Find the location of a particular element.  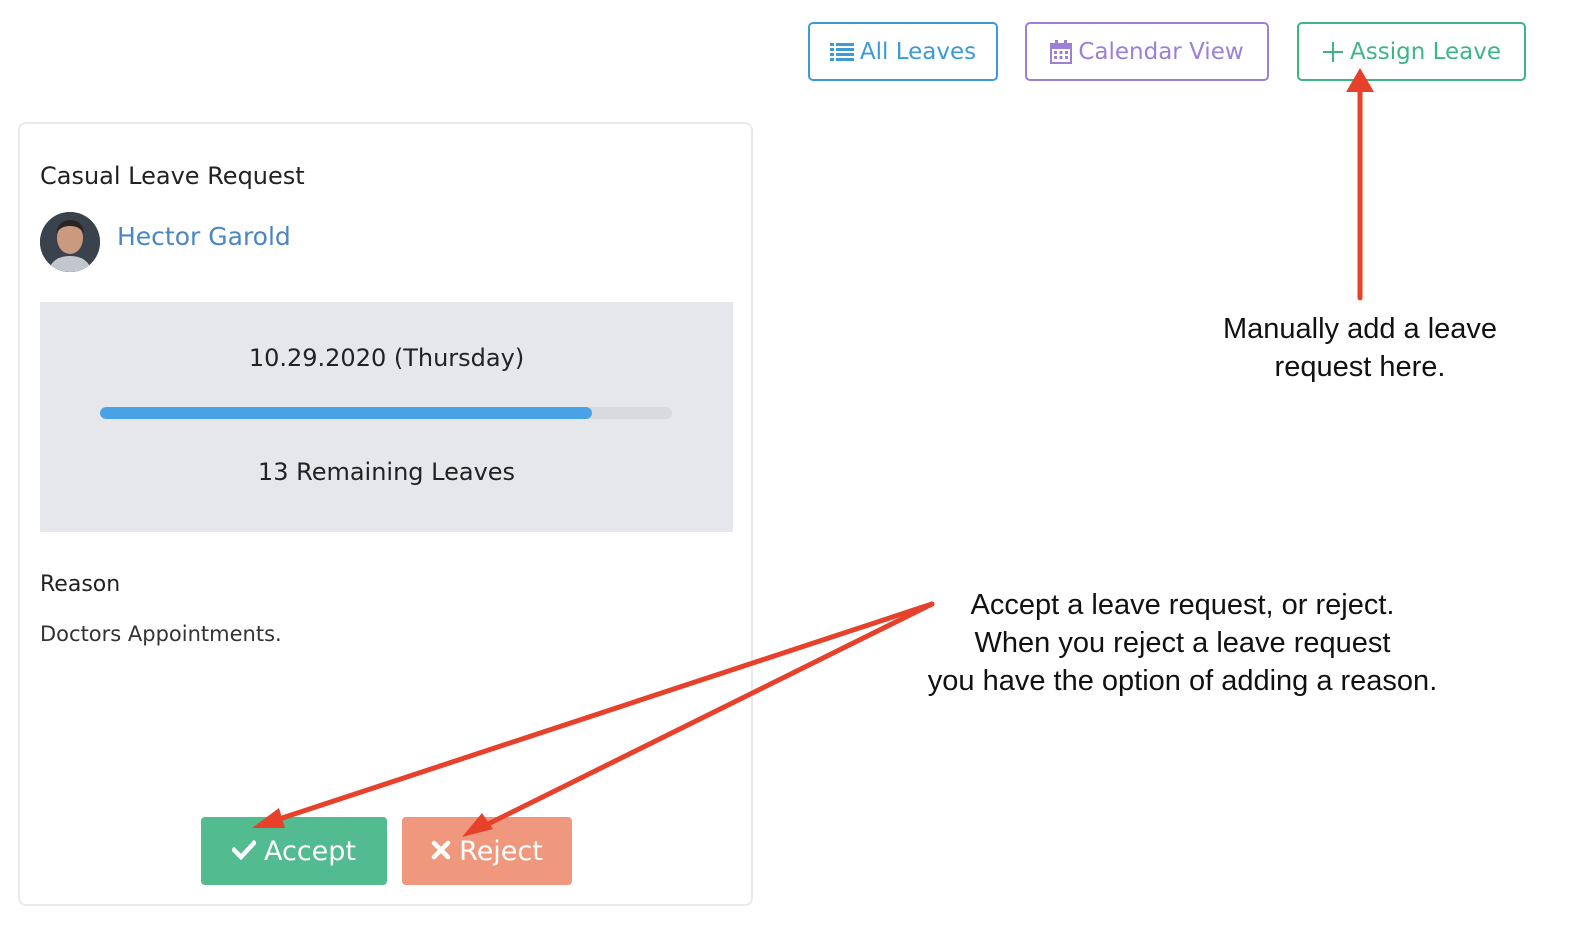

reject-label: Reject is located at coordinates (501, 851).